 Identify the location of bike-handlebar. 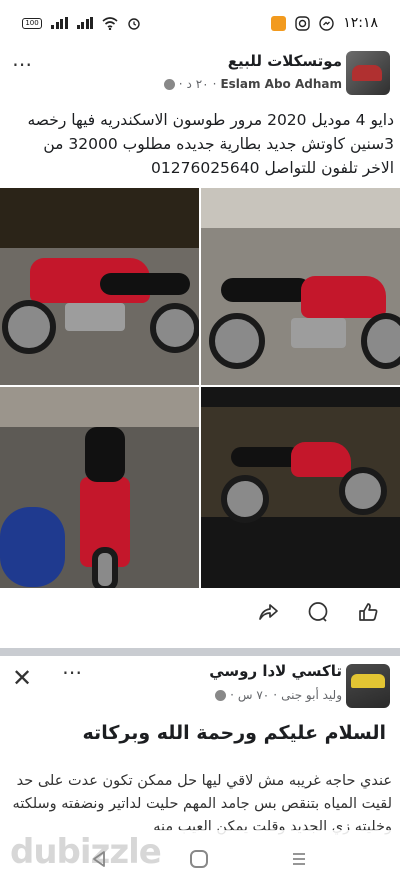
(105, 454).